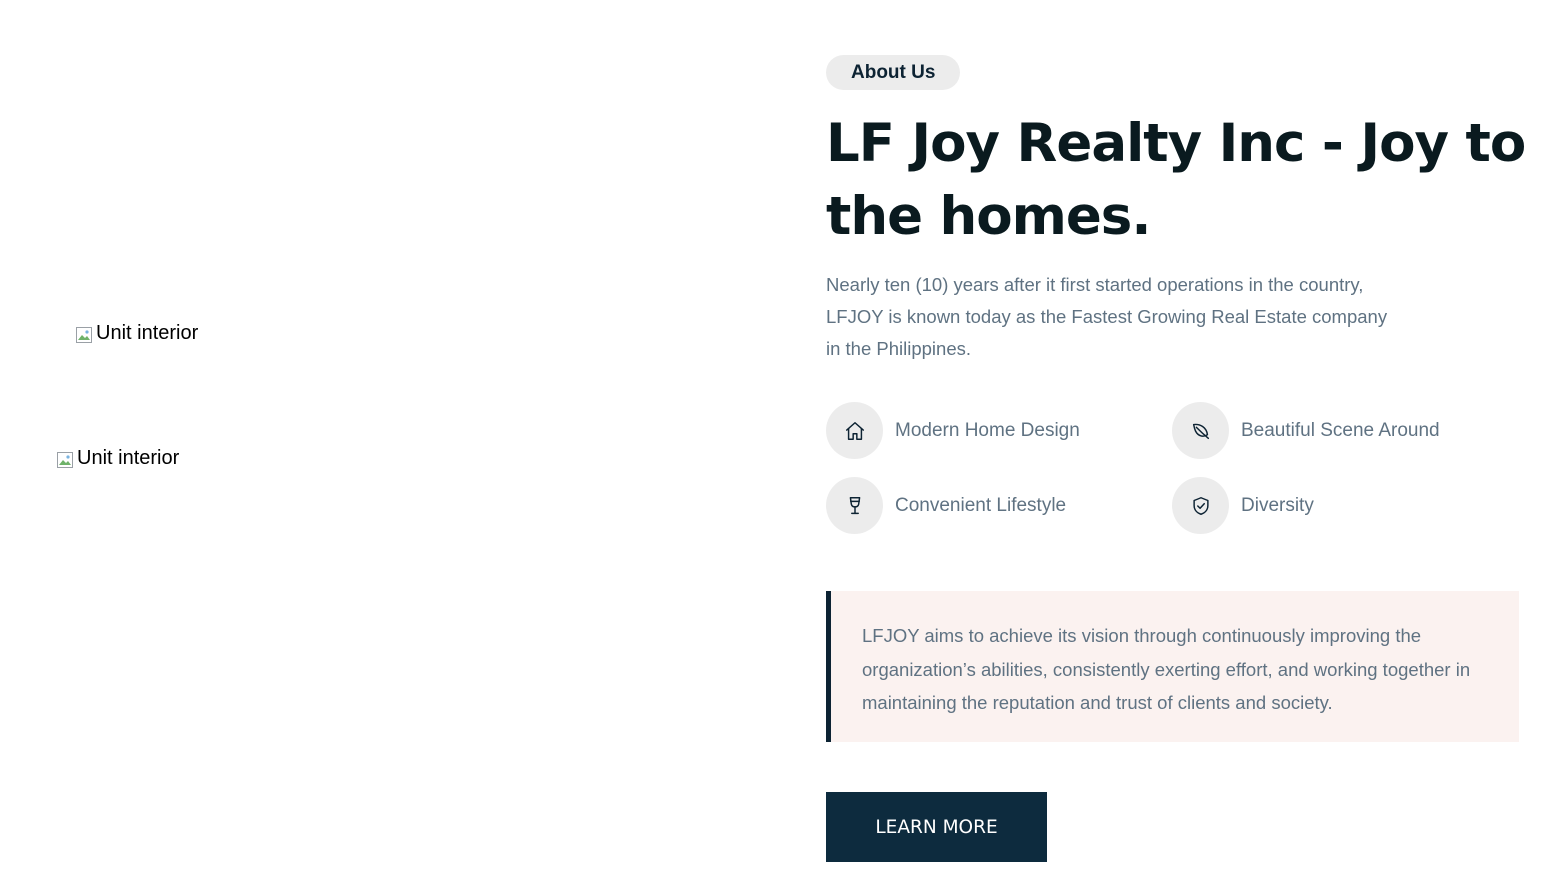 Image resolution: width=1556 pixels, height=892 pixels. What do you see at coordinates (1277, 505) in the screenshot?
I see `feature-label: Diversity` at bounding box center [1277, 505].